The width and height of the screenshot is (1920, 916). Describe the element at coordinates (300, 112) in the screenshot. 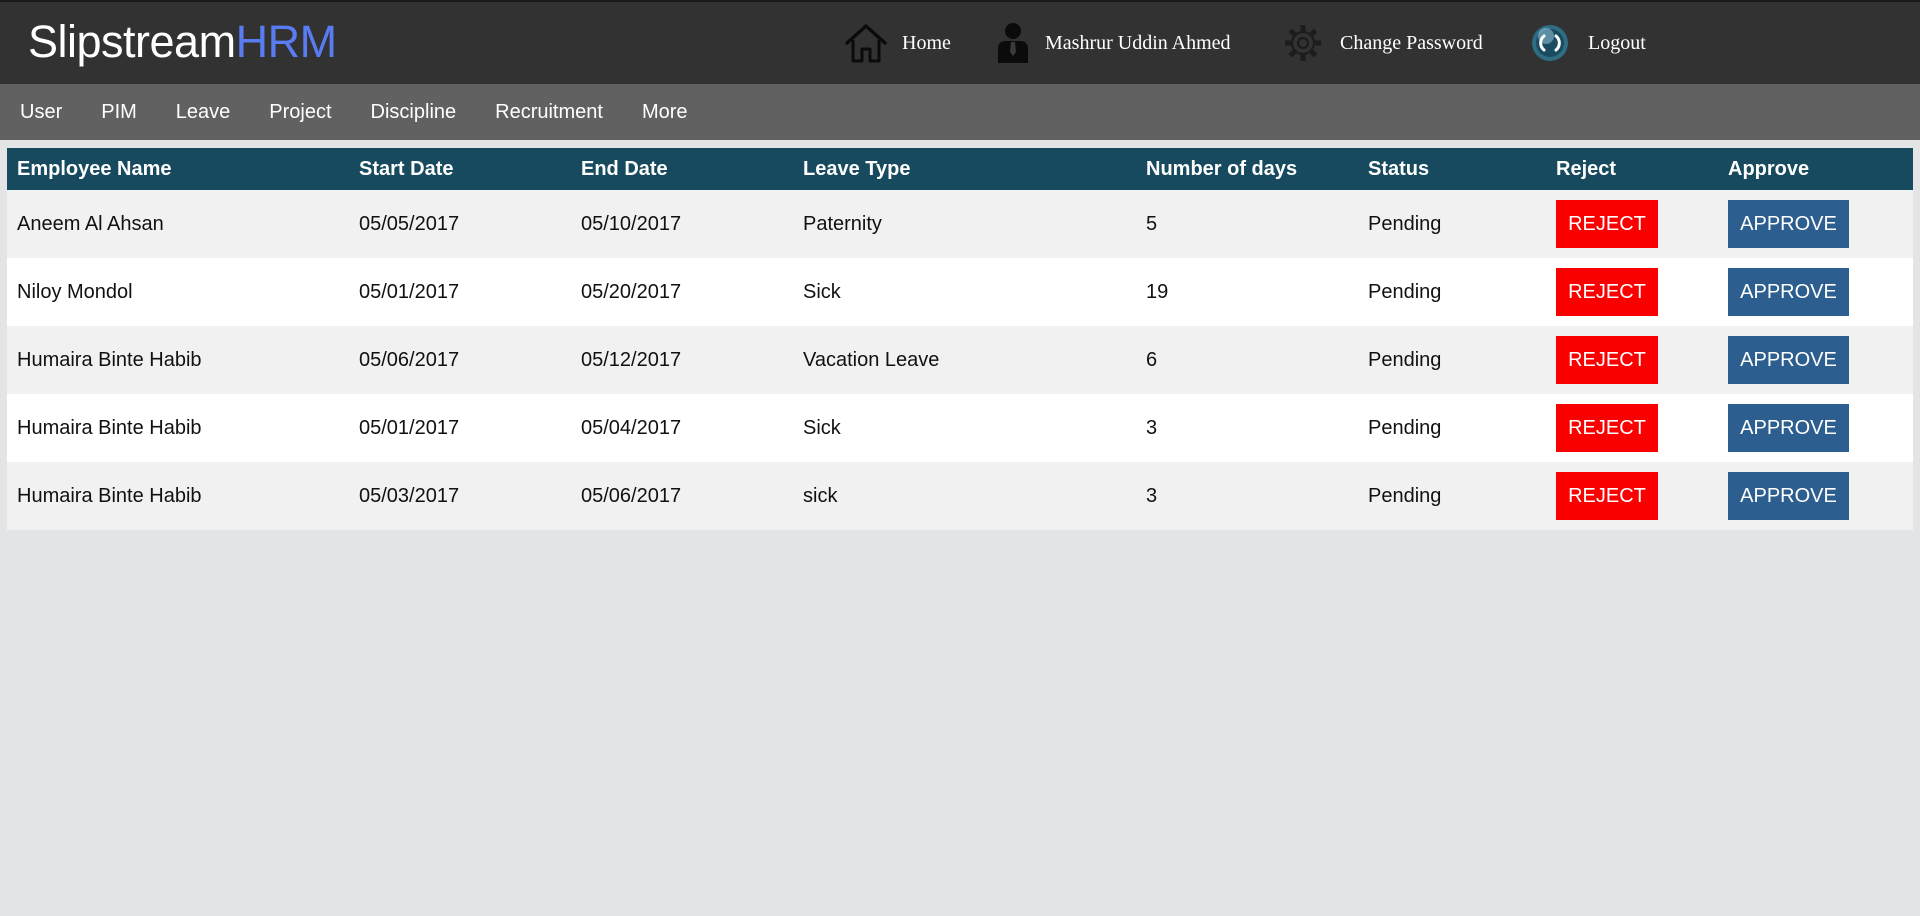

I see `menu-item-project: Project` at that location.